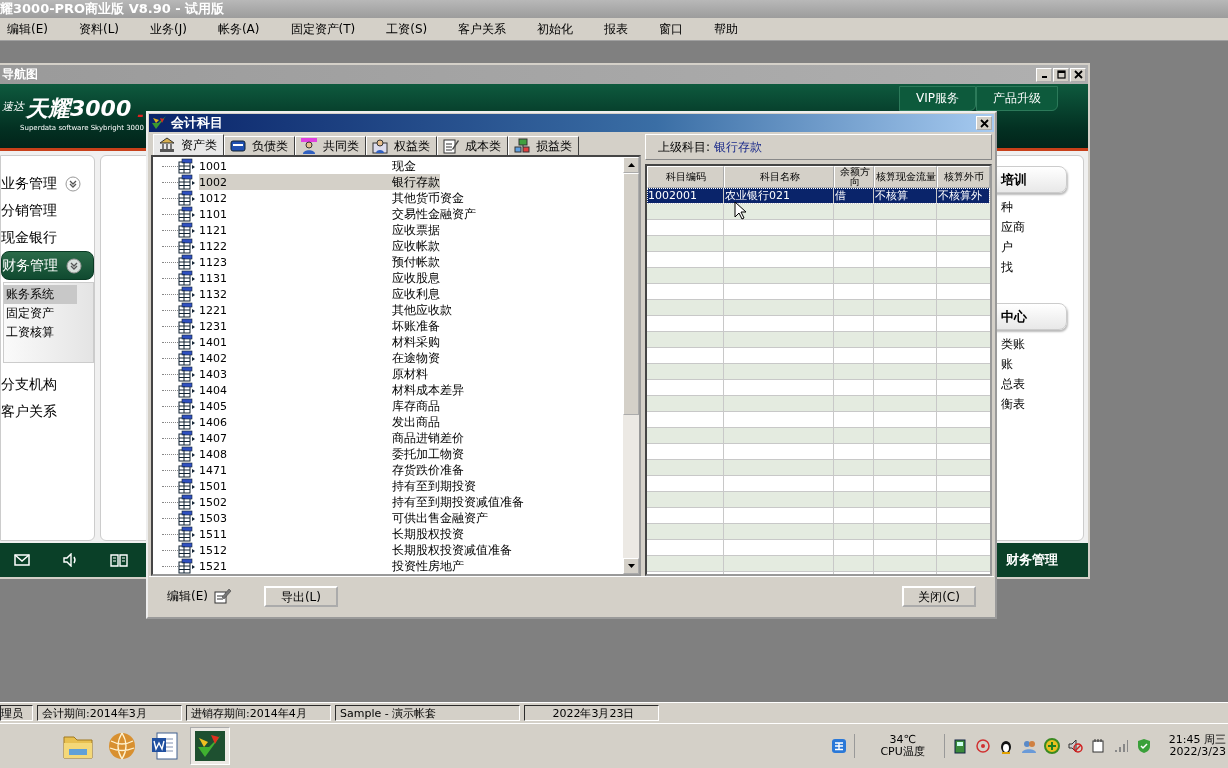 The width and height of the screenshot is (1228, 768). Describe the element at coordinates (101, 29) in the screenshot. I see `menu-item: 资料(L)` at that location.